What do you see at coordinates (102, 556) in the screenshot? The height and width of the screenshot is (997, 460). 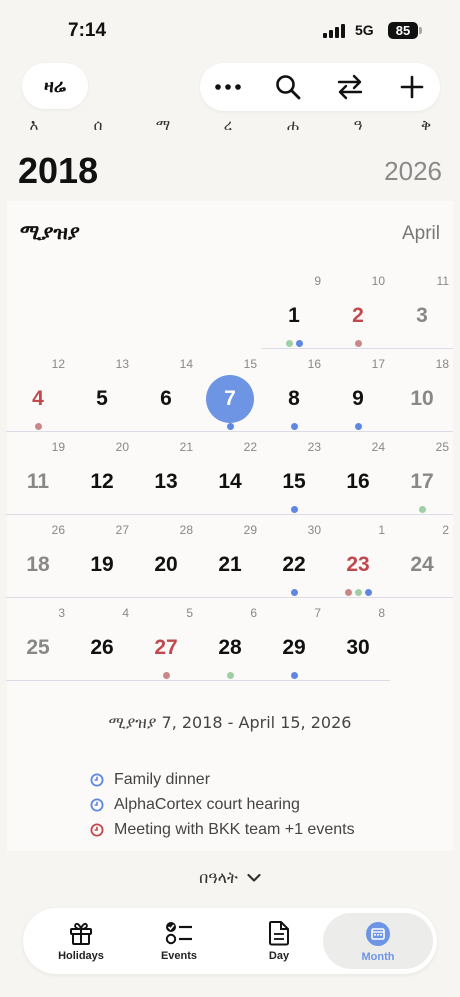 I see `day-cell: 27 19` at bounding box center [102, 556].